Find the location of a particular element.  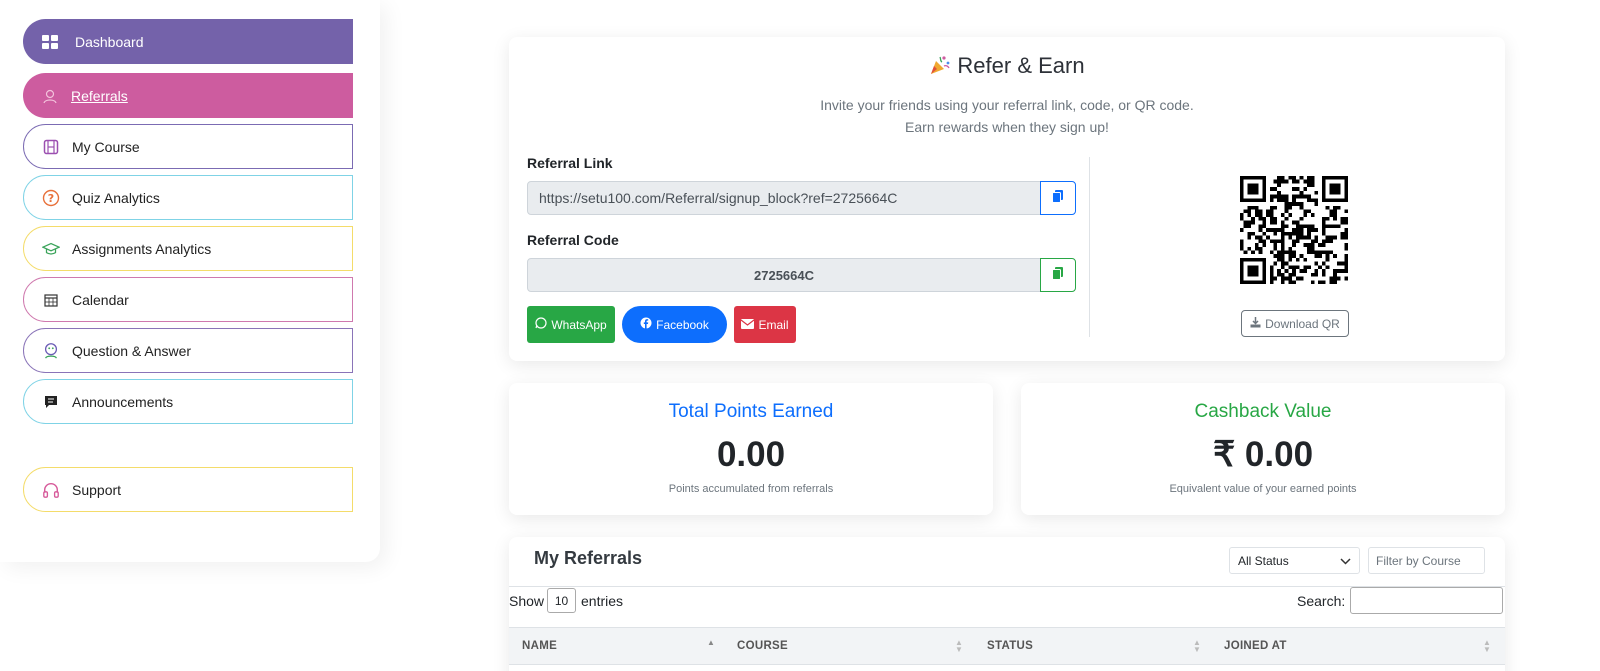

sidebar-item-announcements: Announcements is located at coordinates (188, 401).